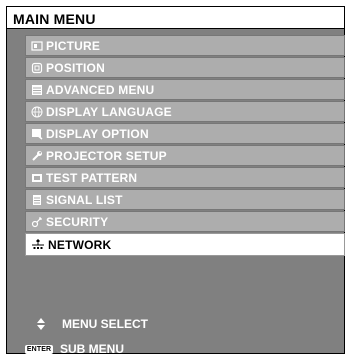 Image resolution: width=350 pixels, height=360 pixels. I want to click on menu-item-label: ADVANCED MENU, so click(100, 89).